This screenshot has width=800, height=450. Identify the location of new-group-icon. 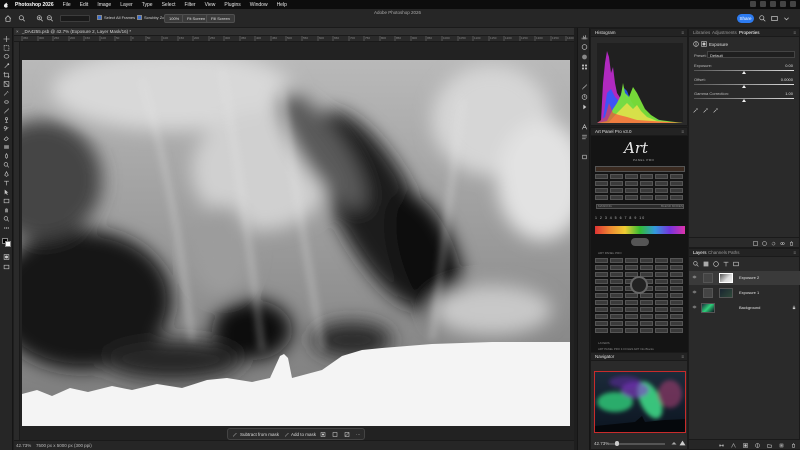
(769, 445).